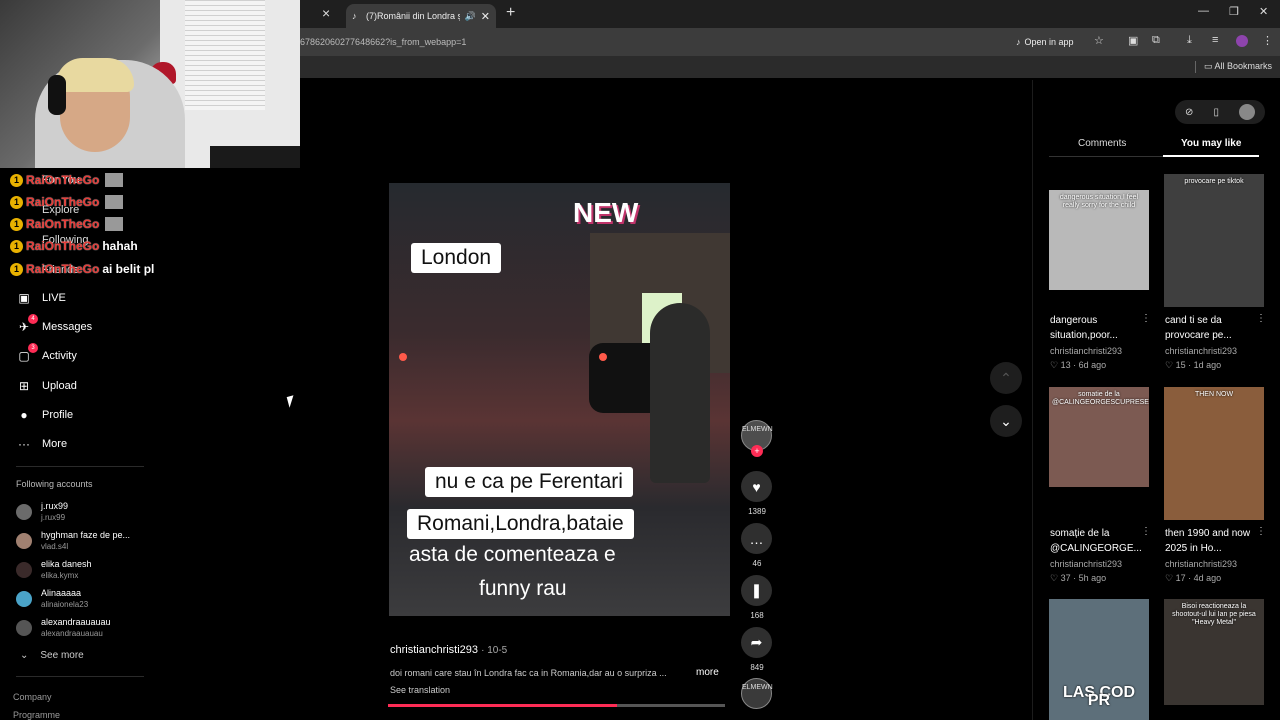 Image resolution: width=1280 pixels, height=720 pixels. What do you see at coordinates (41, 298) in the screenshot?
I see `nav-live: ▣ LIVE` at bounding box center [41, 298].